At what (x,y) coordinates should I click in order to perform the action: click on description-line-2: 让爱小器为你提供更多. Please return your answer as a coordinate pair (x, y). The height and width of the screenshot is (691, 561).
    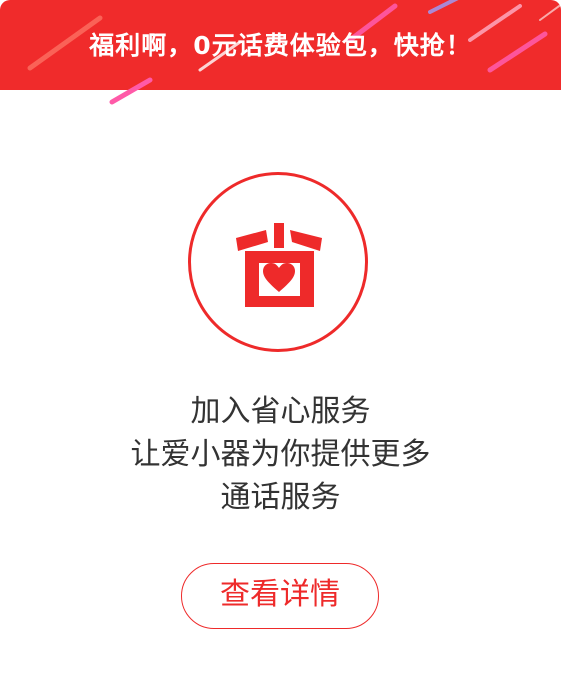
    Looking at the image, I should click on (280, 454).